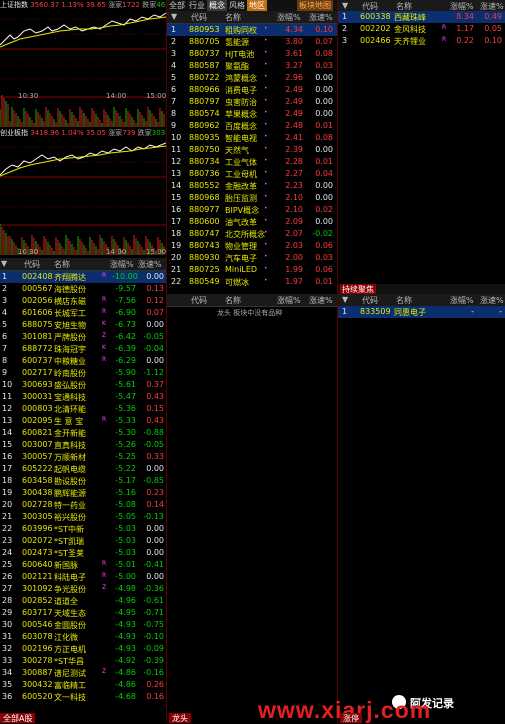 The height and width of the screenshot is (724, 505). Describe the element at coordinates (252, 234) in the screenshot. I see `table-row: 18 880747 北交所概念 • 2.07 -0.02` at that location.